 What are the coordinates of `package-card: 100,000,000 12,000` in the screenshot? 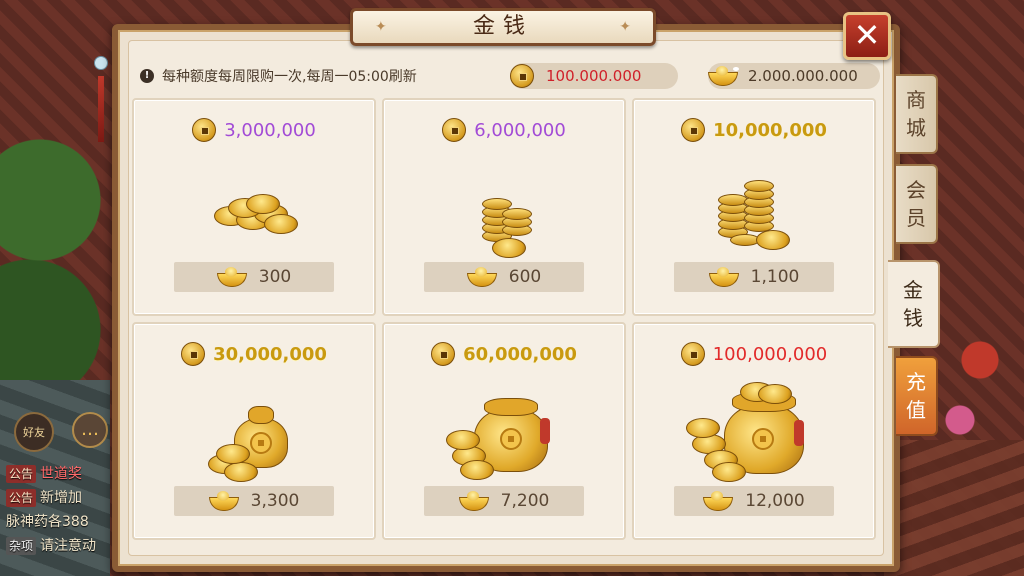 It's located at (754, 431).